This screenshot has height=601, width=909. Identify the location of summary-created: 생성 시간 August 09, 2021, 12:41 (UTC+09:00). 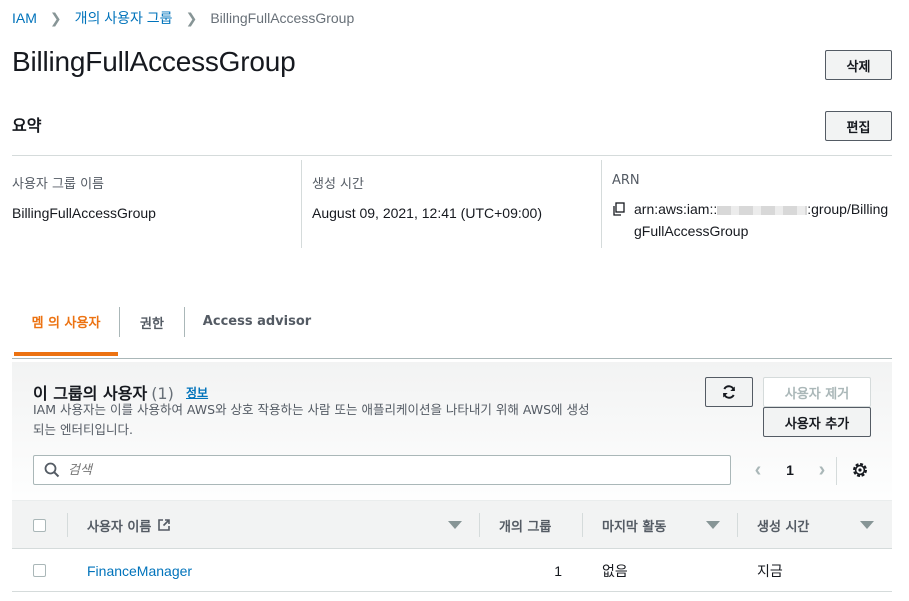
(457, 204).